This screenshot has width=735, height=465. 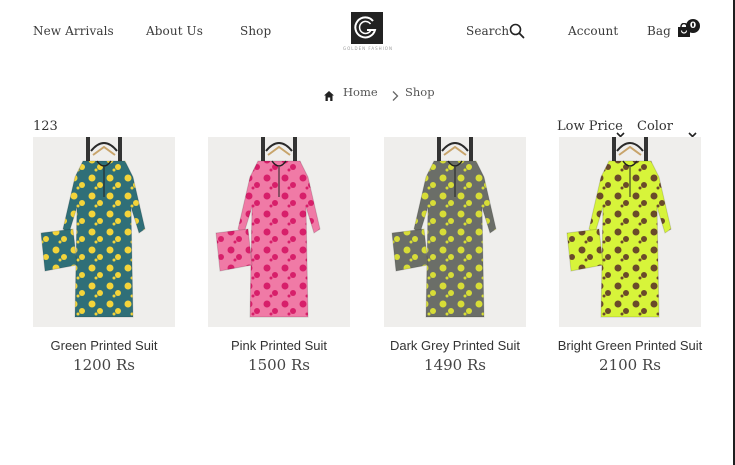 I want to click on sort-select: Low Price, so click(x=590, y=126).